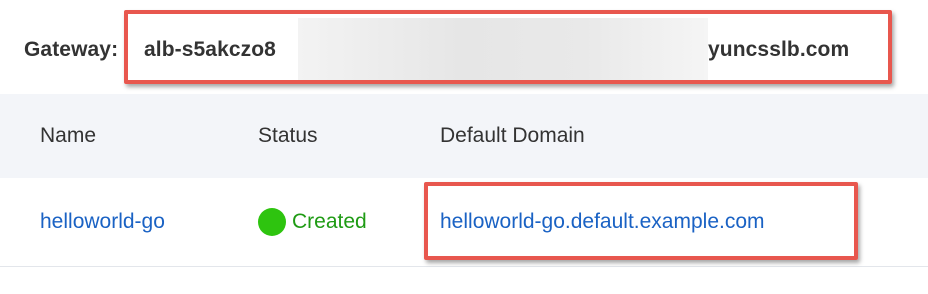 Image resolution: width=928 pixels, height=294 pixels. What do you see at coordinates (272, 222) in the screenshot?
I see `status-indicator-icon` at bounding box center [272, 222].